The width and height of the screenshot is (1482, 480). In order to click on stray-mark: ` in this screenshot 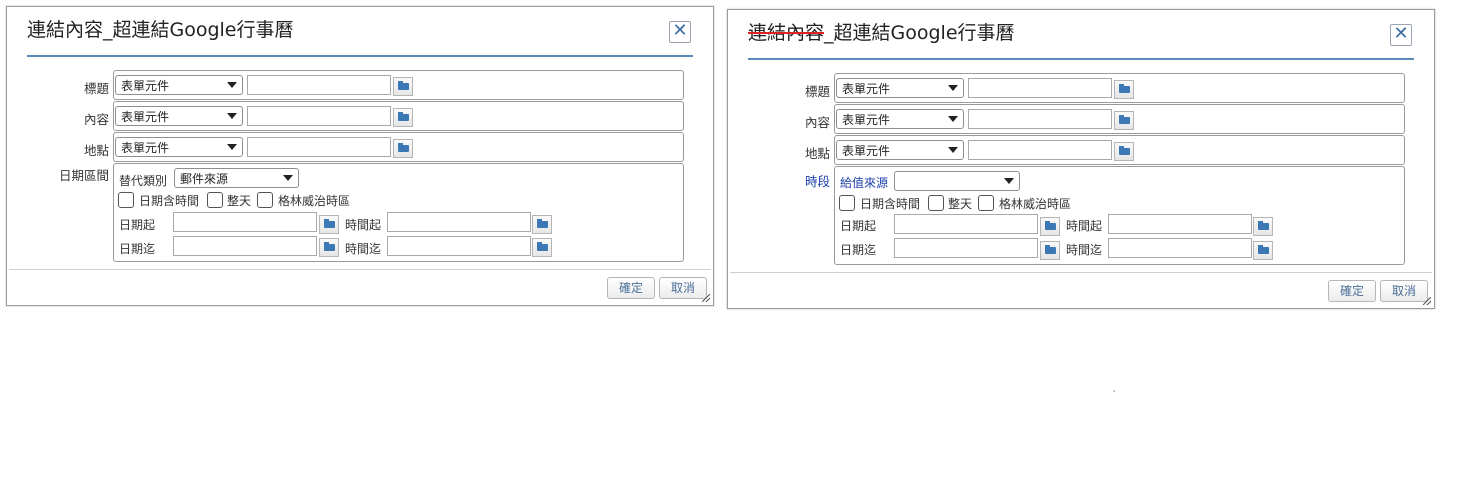, I will do `click(1114, 395)`.